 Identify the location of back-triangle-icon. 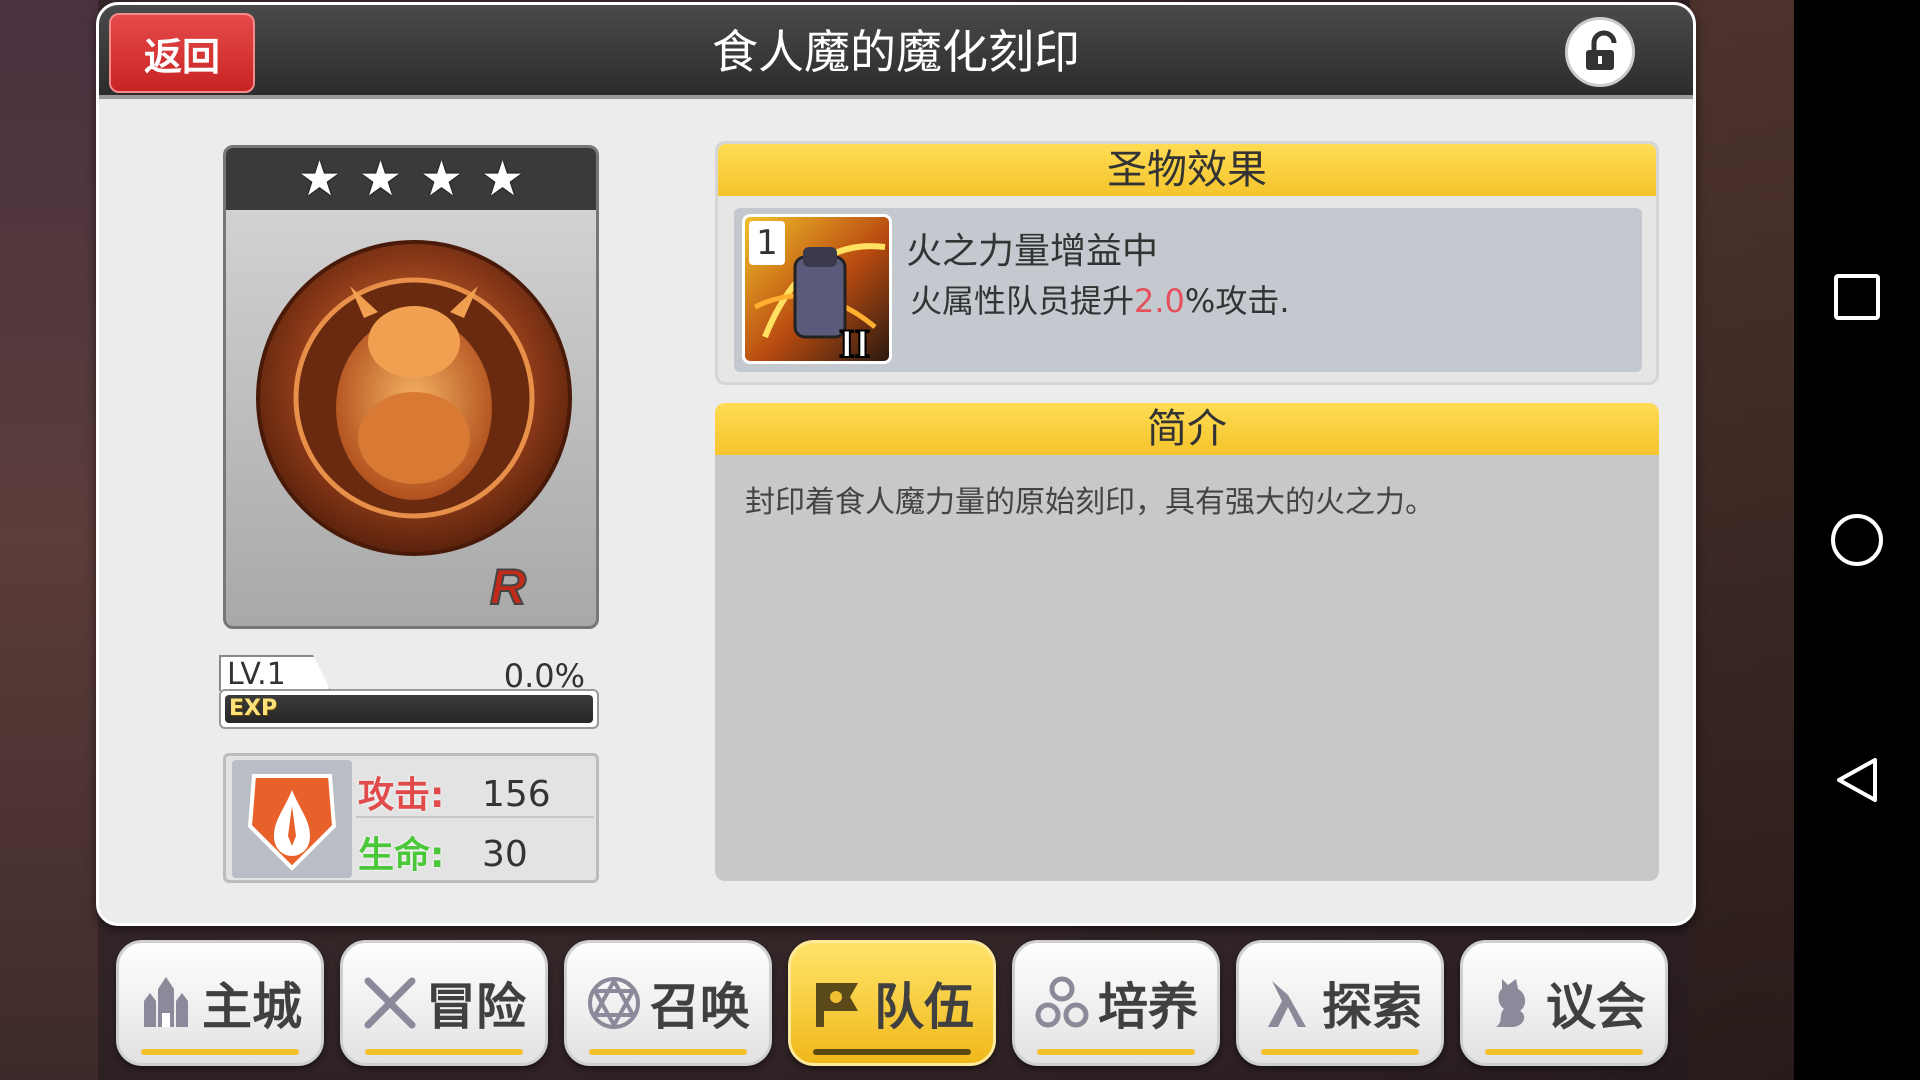
(1857, 780).